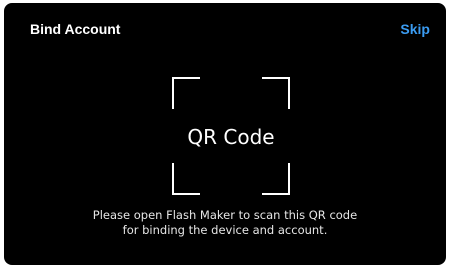  Describe the element at coordinates (186, 179) in the screenshot. I see `scan-corner-bottom-left` at that location.